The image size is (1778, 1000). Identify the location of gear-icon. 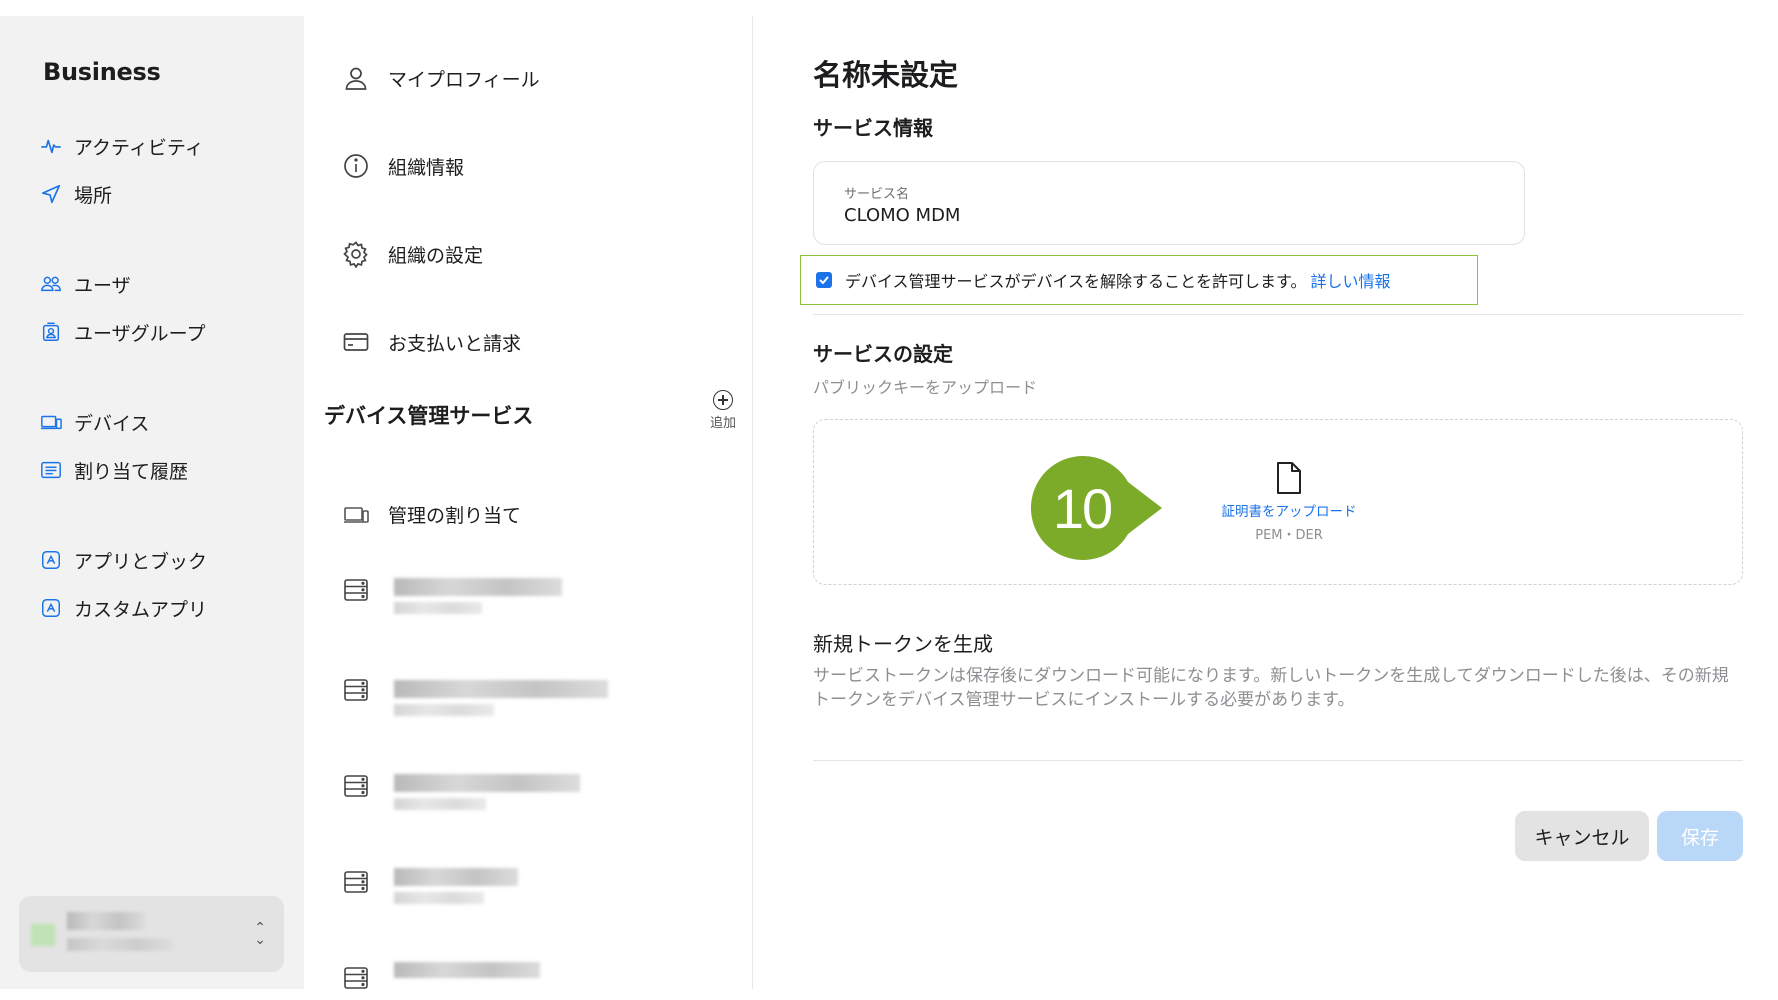
(356, 254).